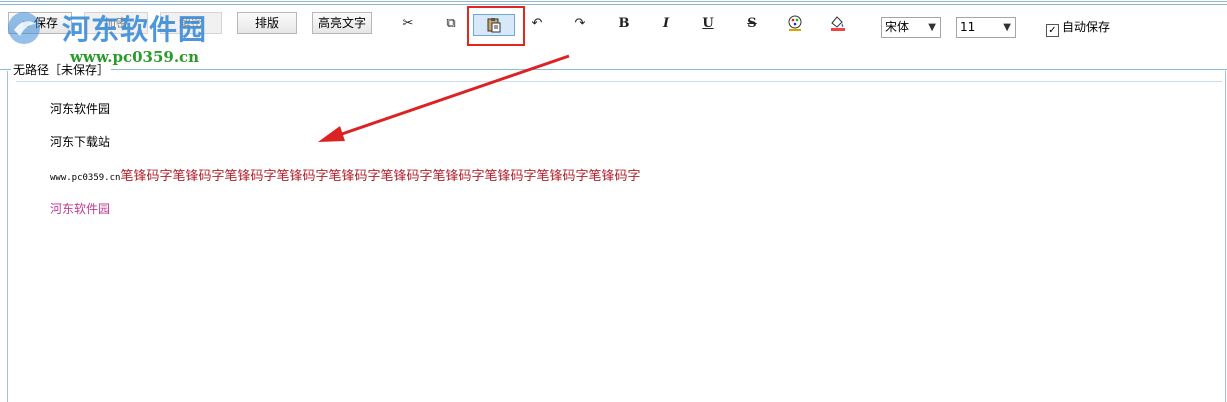  Describe the element at coordinates (613, 1) in the screenshot. I see `top-border` at that location.